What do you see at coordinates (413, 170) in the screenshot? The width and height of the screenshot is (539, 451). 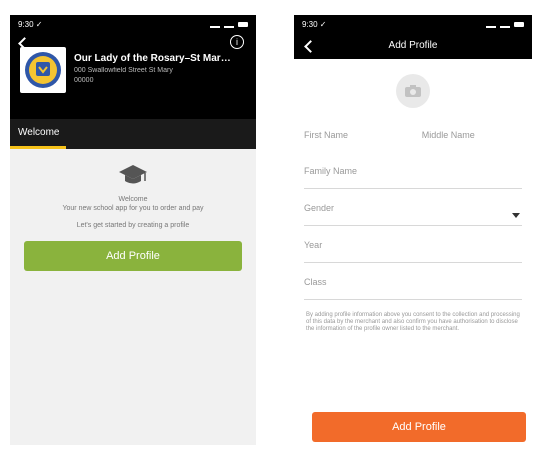 I see `family-name-field: Family Name` at bounding box center [413, 170].